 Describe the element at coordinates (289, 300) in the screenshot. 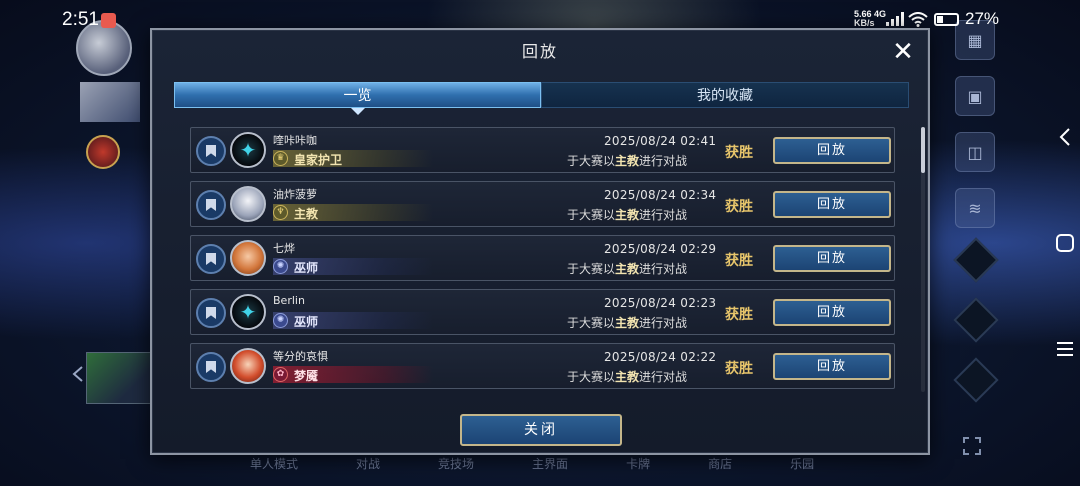

I see `opponent-name: Berlin` at that location.